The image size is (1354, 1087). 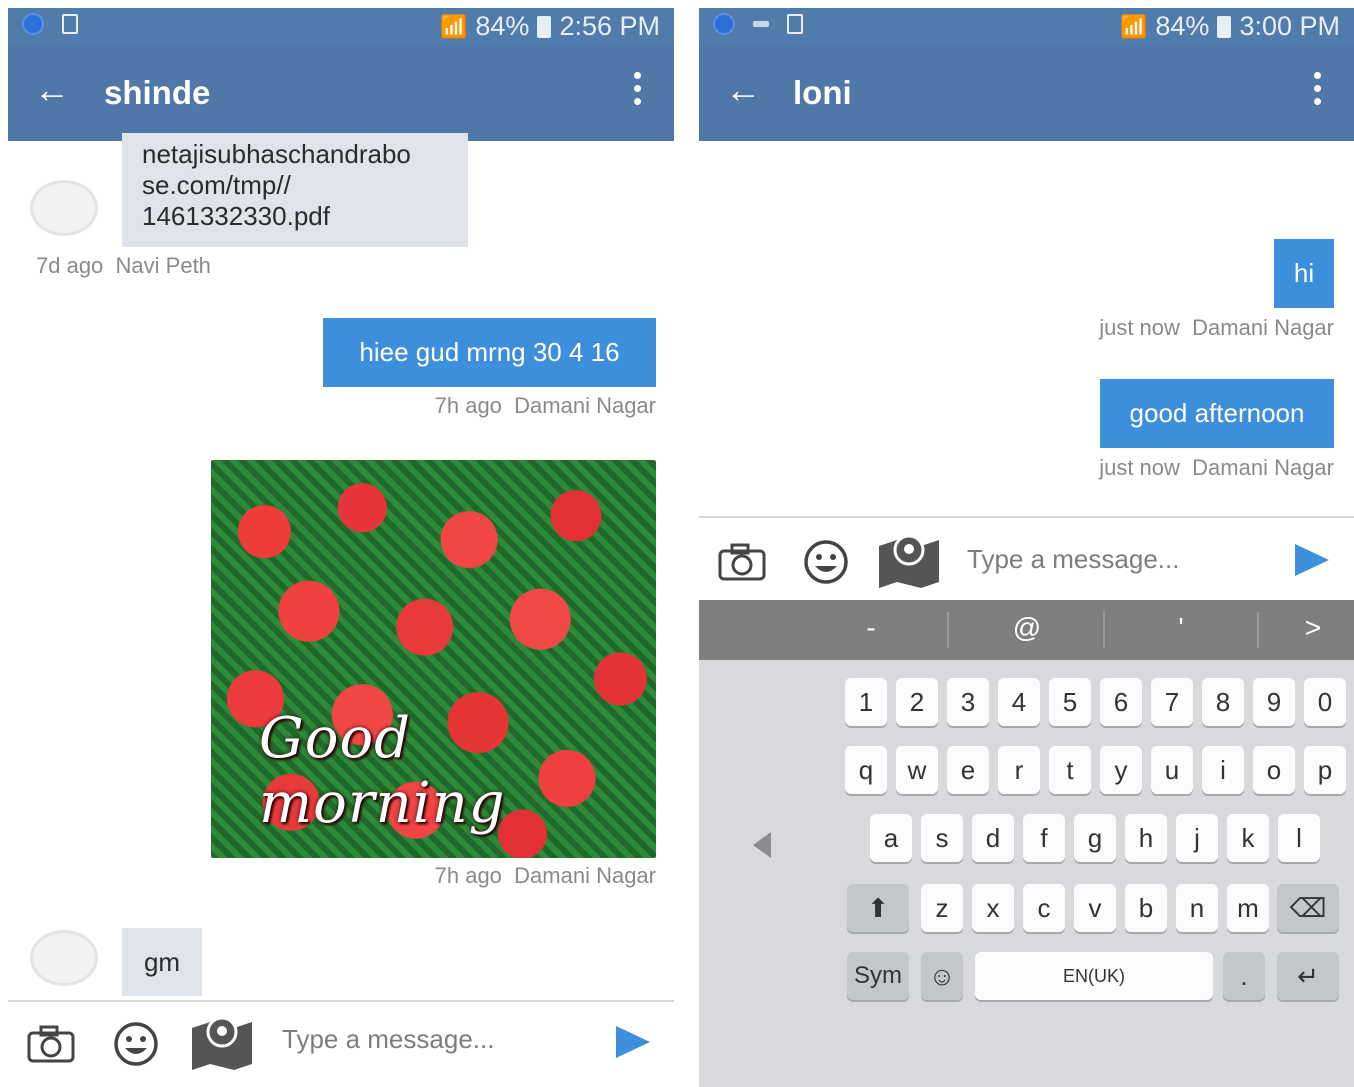 What do you see at coordinates (1182, 26) in the screenshot?
I see `battery-percent: 84%` at bounding box center [1182, 26].